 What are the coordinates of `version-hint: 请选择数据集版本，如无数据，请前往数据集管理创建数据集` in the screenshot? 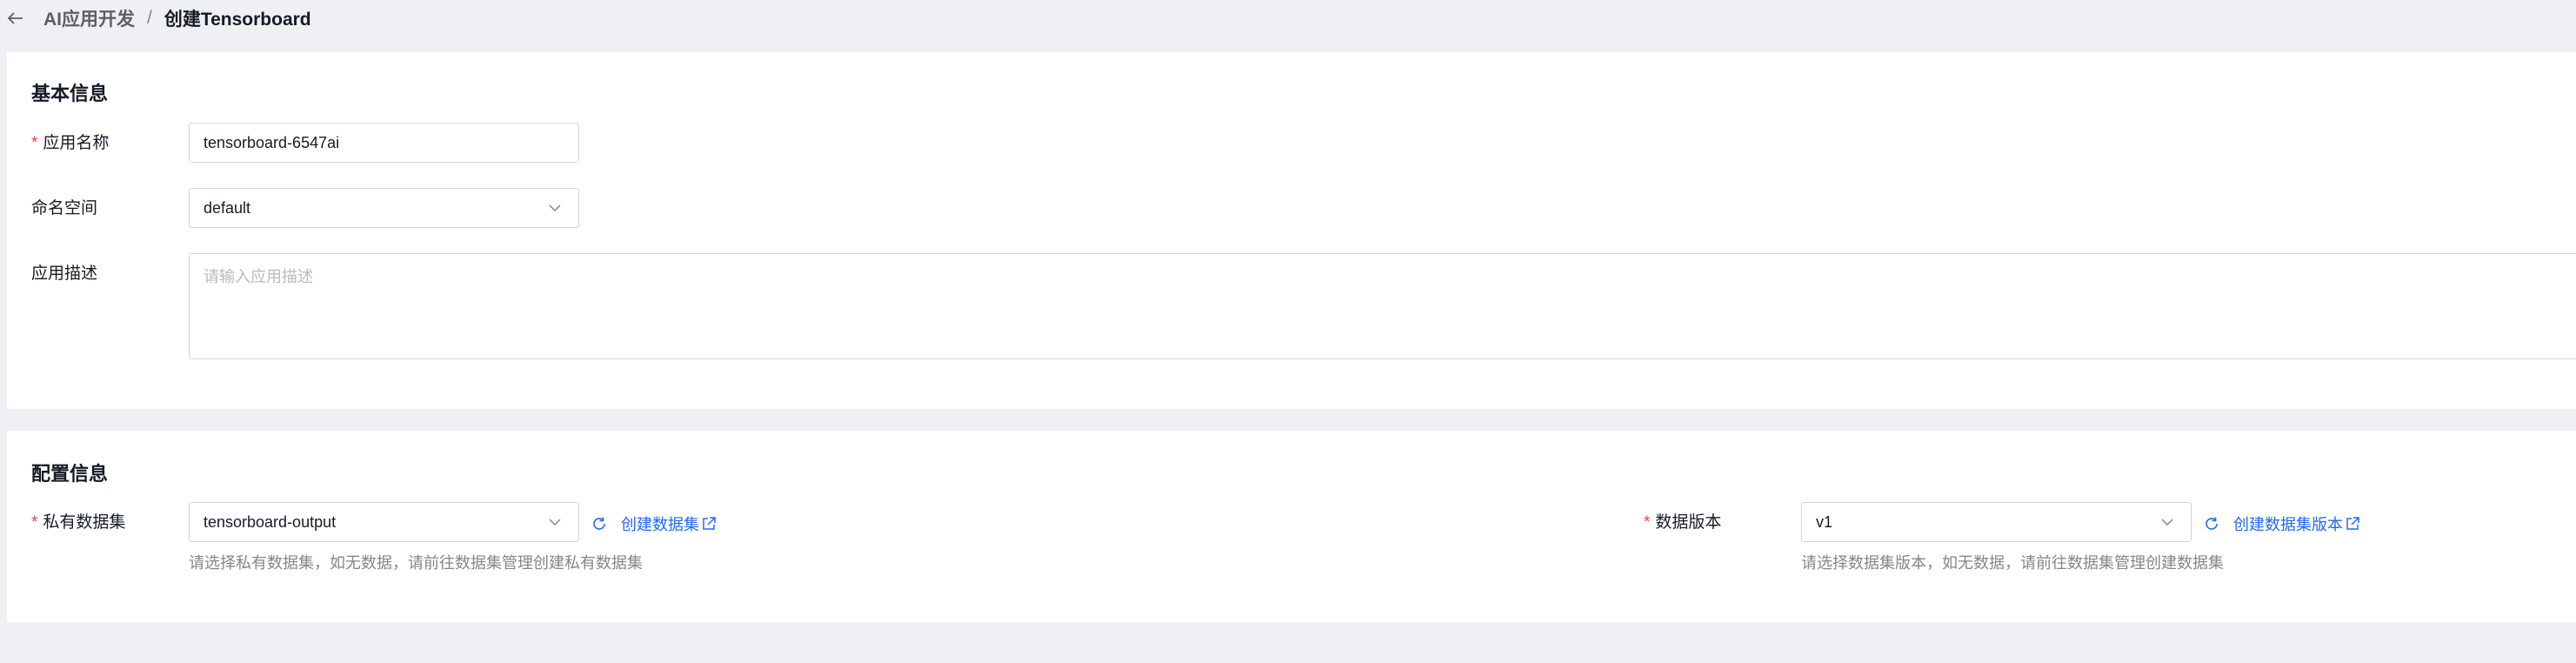 It's located at (2012, 563).